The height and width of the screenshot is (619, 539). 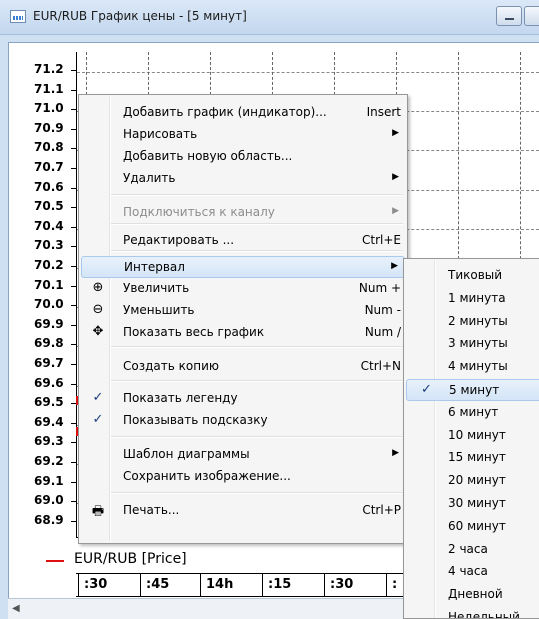 I want to click on scroll-left-arrow-icon: ◀, so click(x=16, y=608).